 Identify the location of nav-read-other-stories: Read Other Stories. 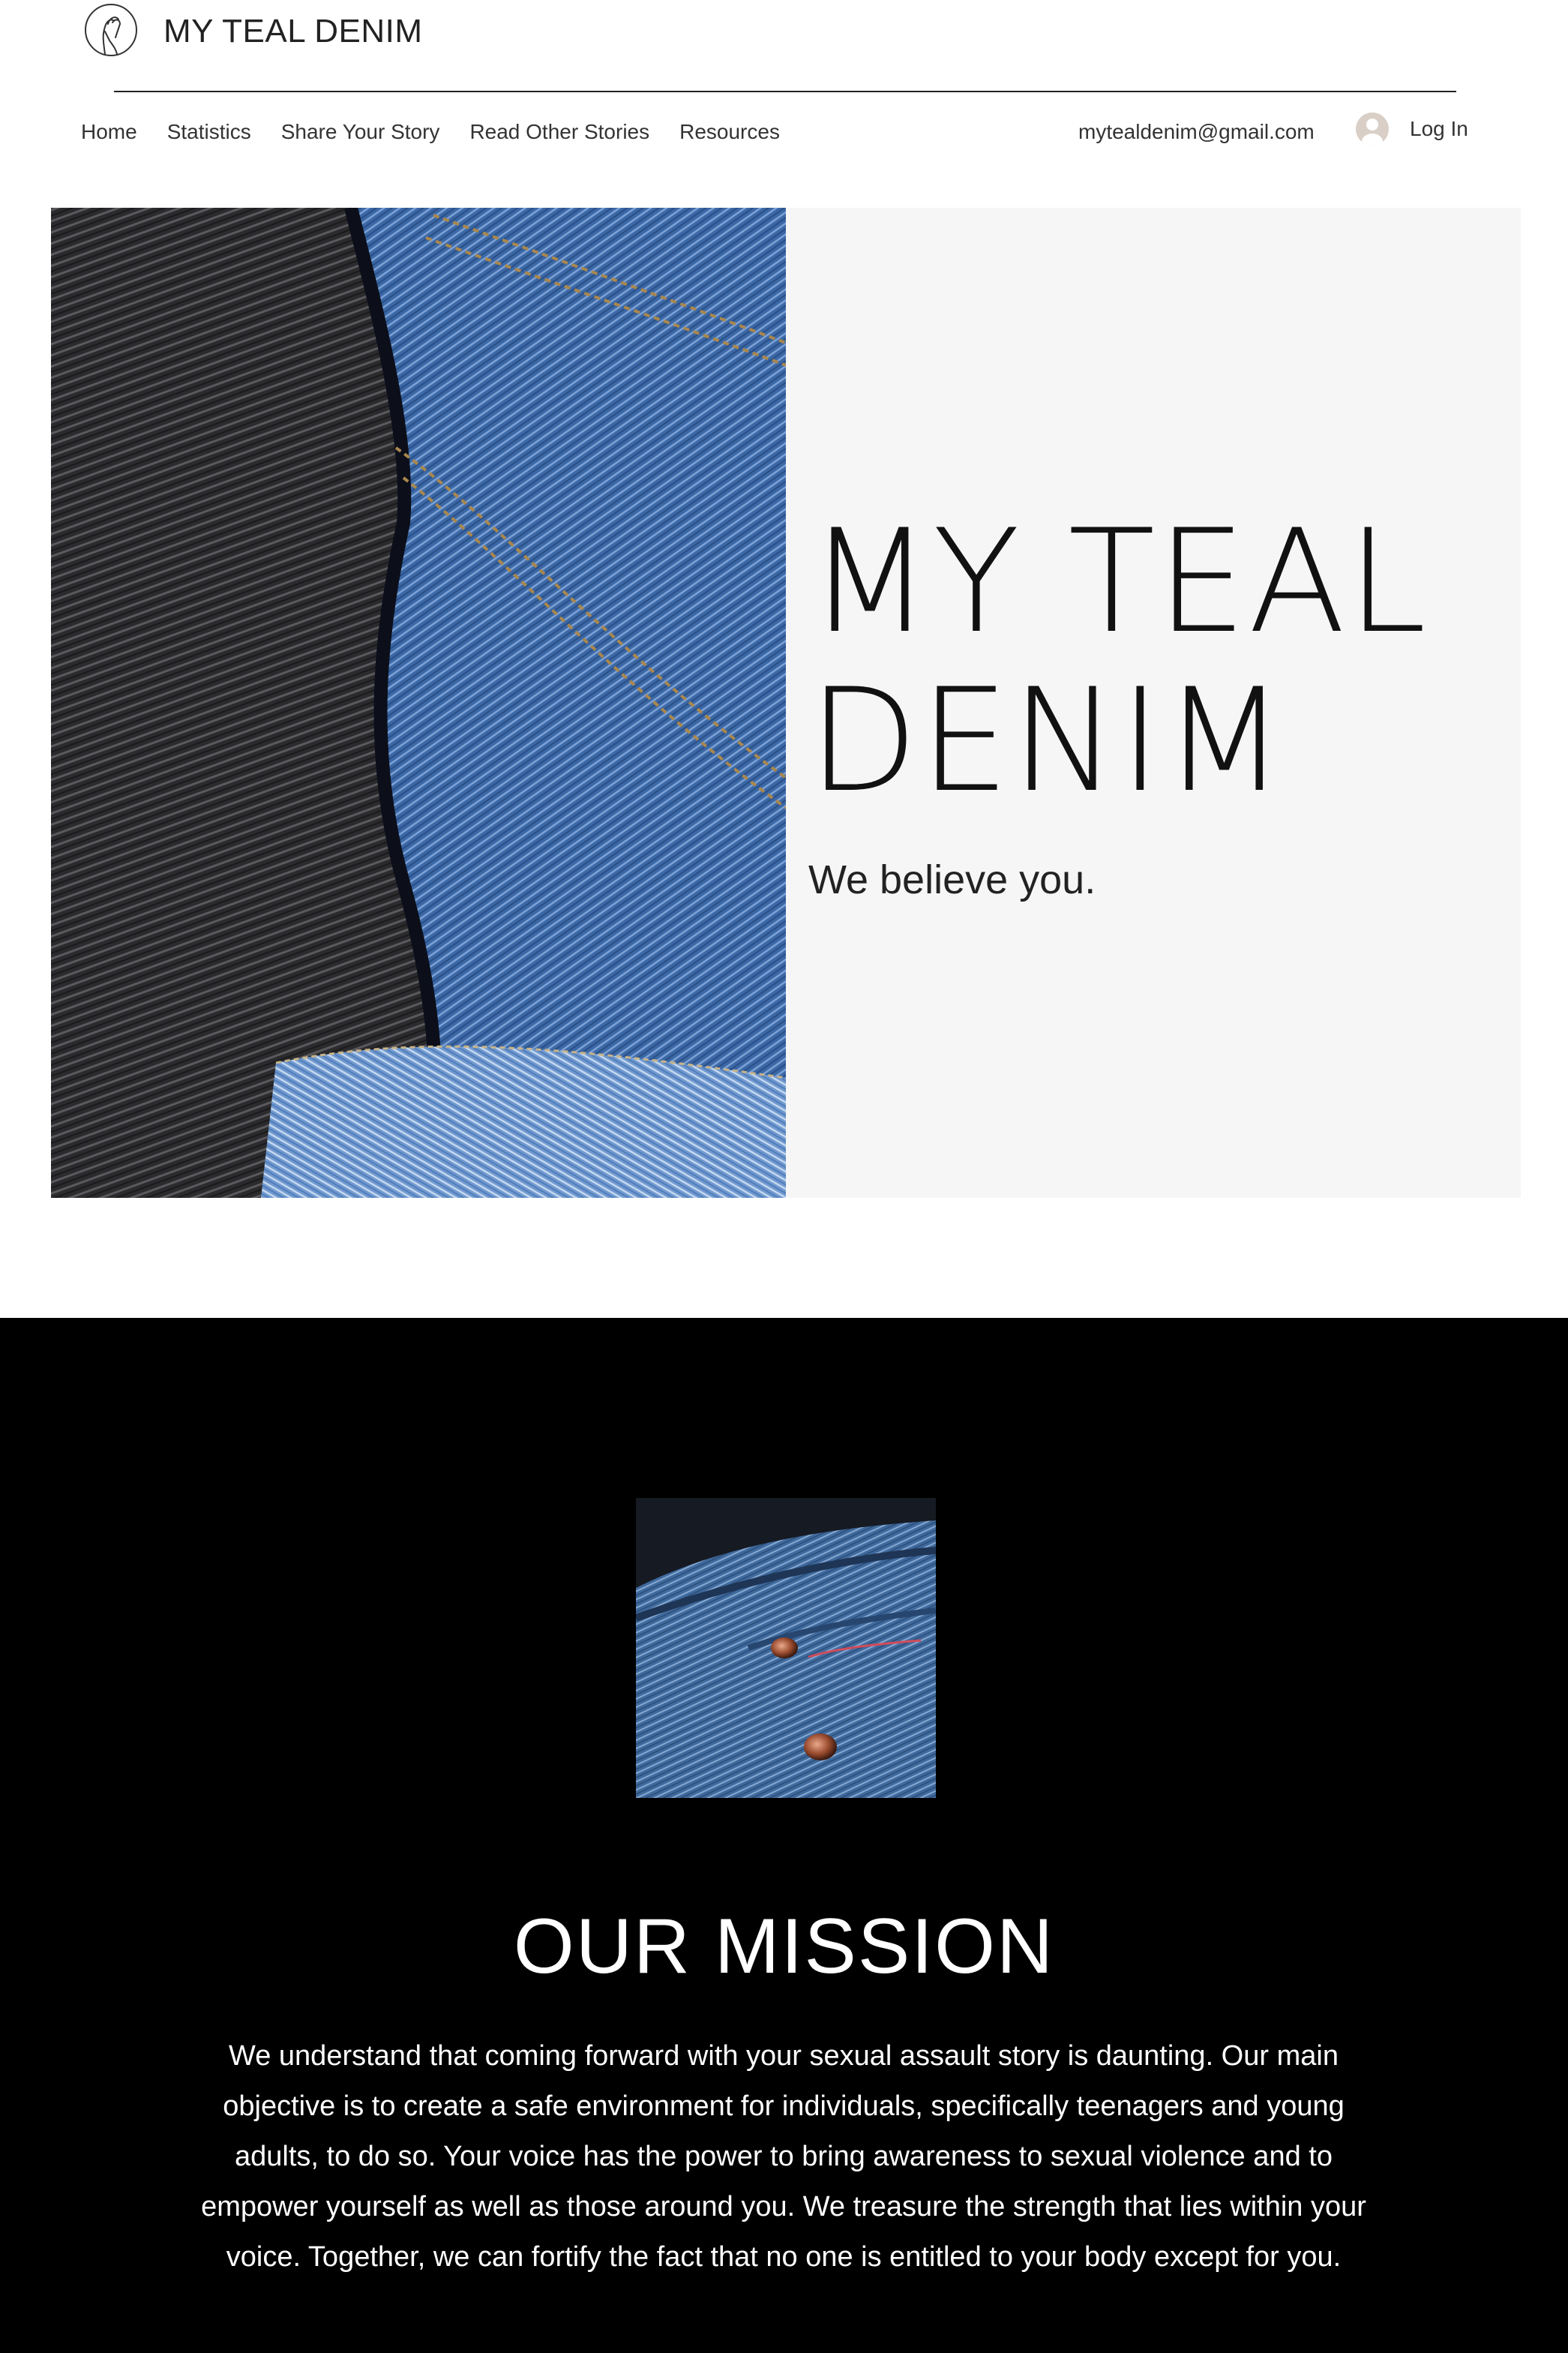
(559, 132).